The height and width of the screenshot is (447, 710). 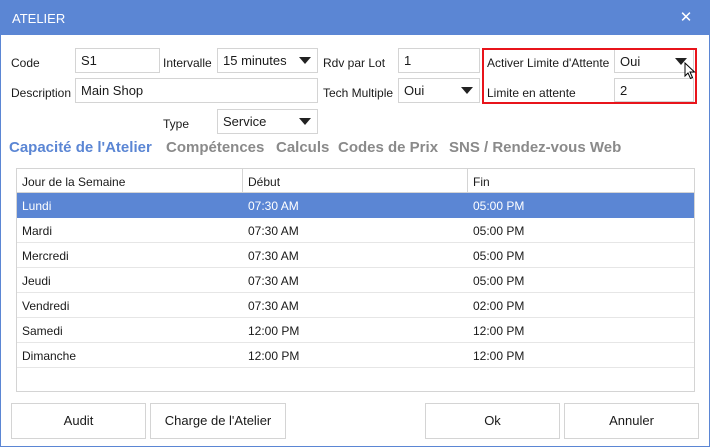 What do you see at coordinates (187, 63) in the screenshot?
I see `intervalle-label: Intervalle` at bounding box center [187, 63].